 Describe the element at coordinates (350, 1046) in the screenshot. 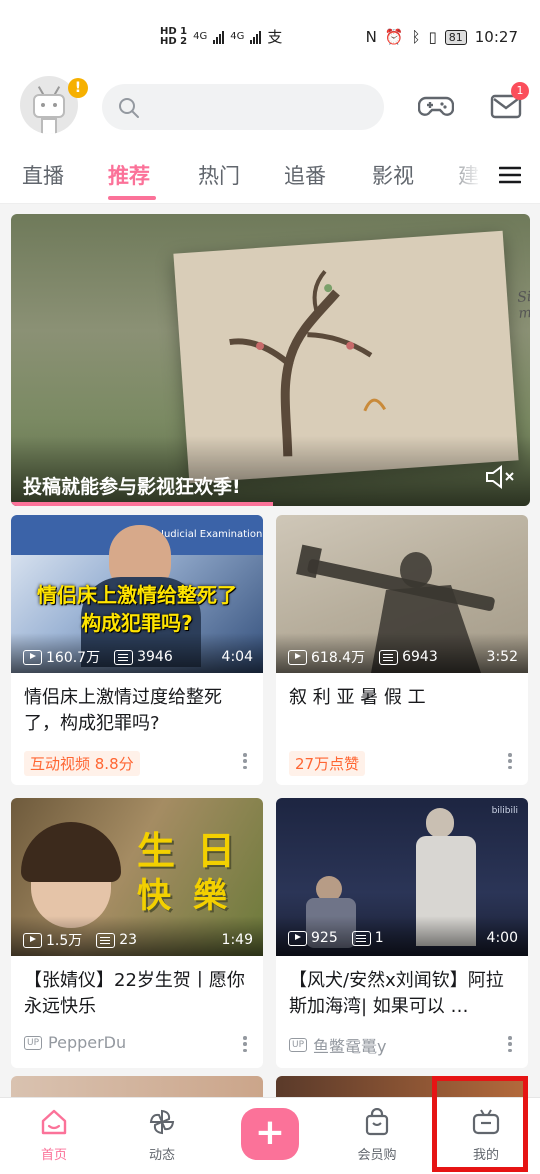

I see `uploader-name: 鱼鳖鼋鼍y` at that location.